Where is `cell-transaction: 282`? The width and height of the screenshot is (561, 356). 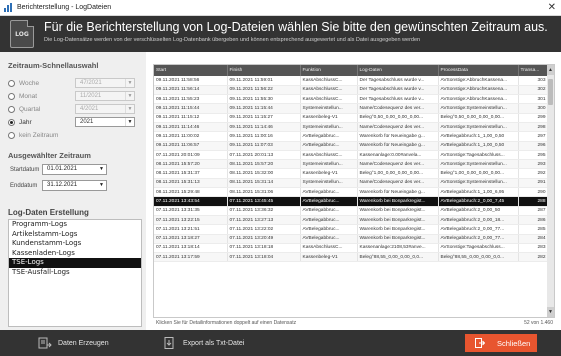
cell-transaction: 282 is located at coordinates (533, 257).